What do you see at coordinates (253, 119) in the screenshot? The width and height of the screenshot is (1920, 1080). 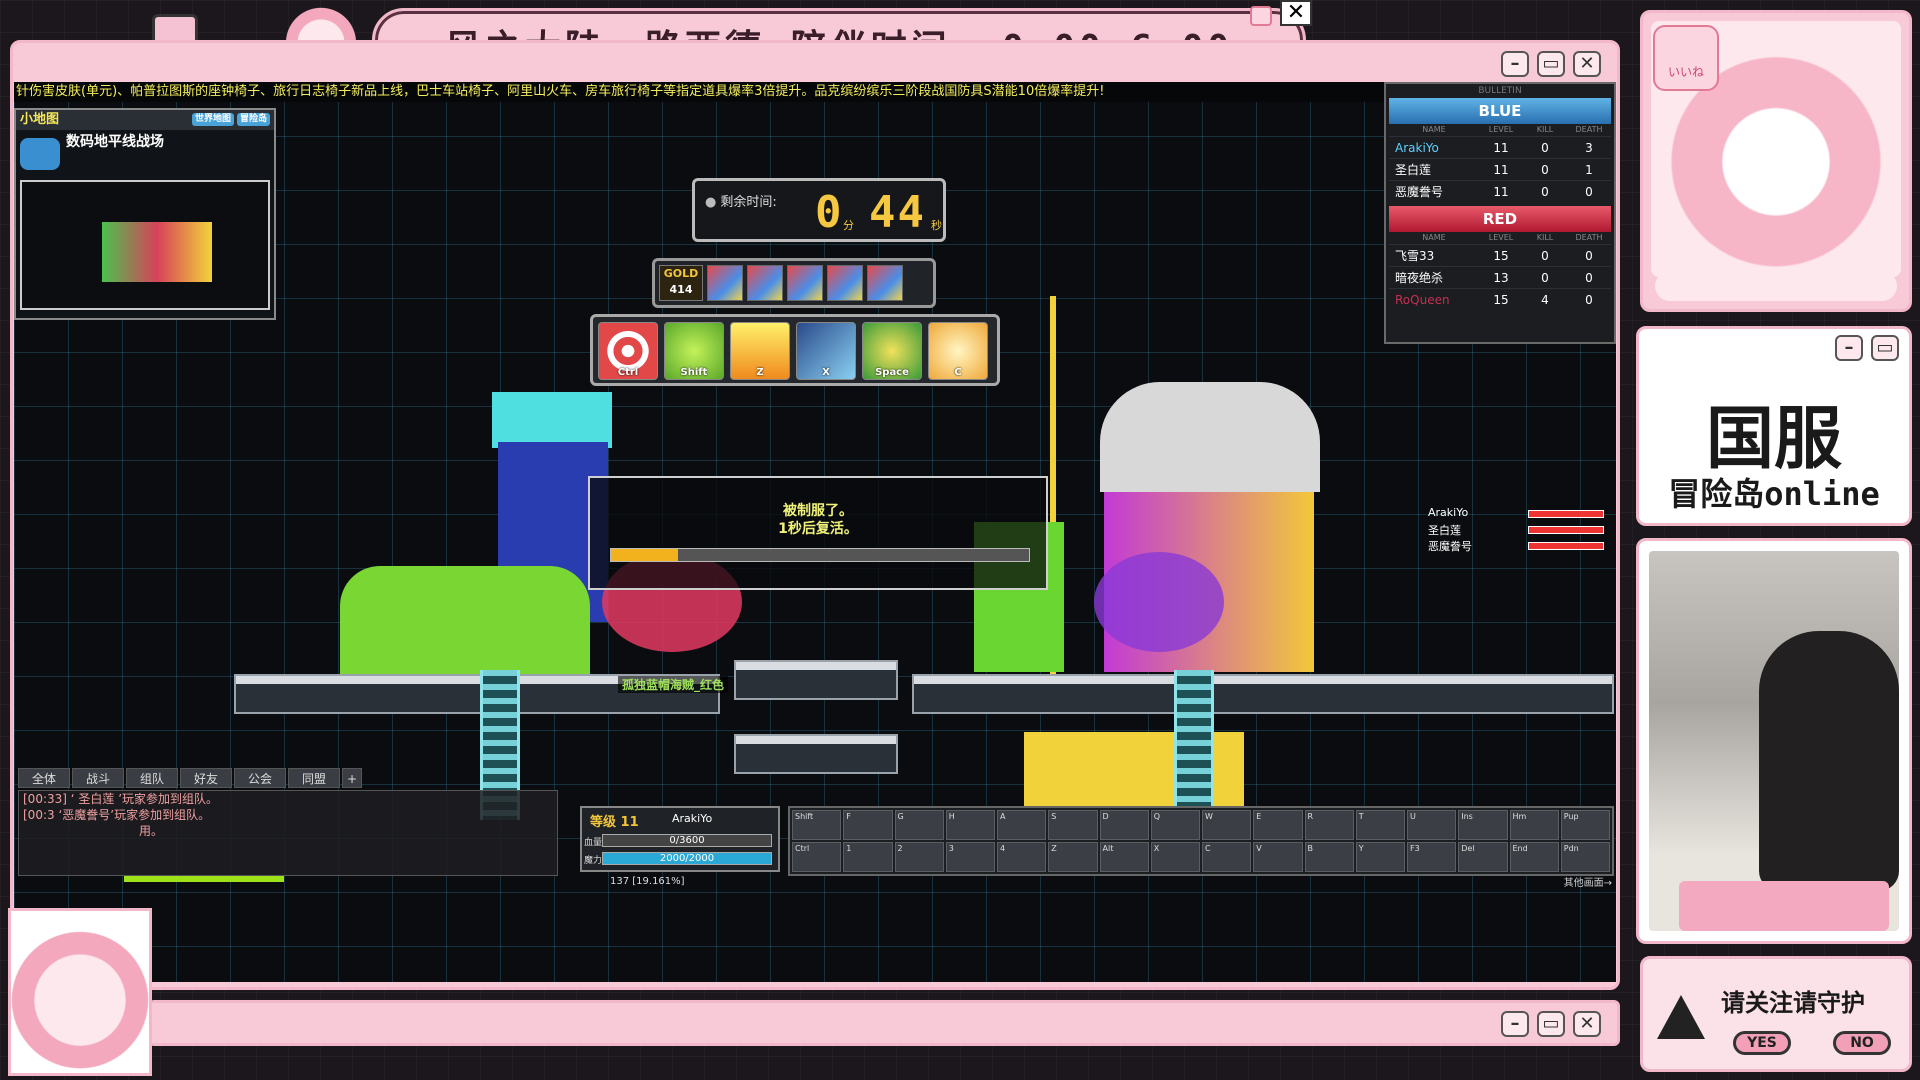 I see `maplestory-button: 冒险岛` at bounding box center [253, 119].